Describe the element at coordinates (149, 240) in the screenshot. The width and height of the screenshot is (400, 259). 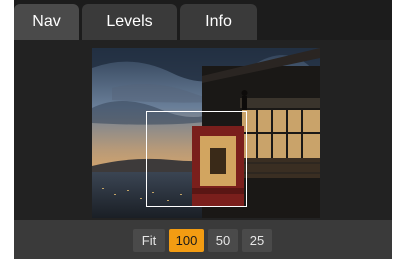
I see `zoom-fit-button: Fit` at that location.